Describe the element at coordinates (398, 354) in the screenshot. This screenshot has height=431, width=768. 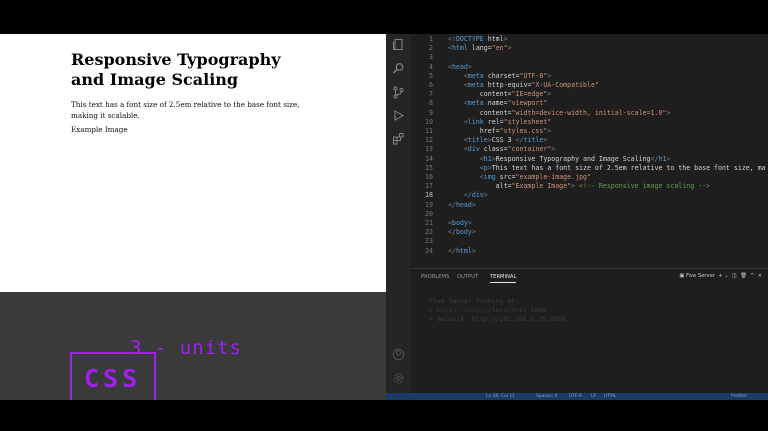
I see `account-icon` at that location.